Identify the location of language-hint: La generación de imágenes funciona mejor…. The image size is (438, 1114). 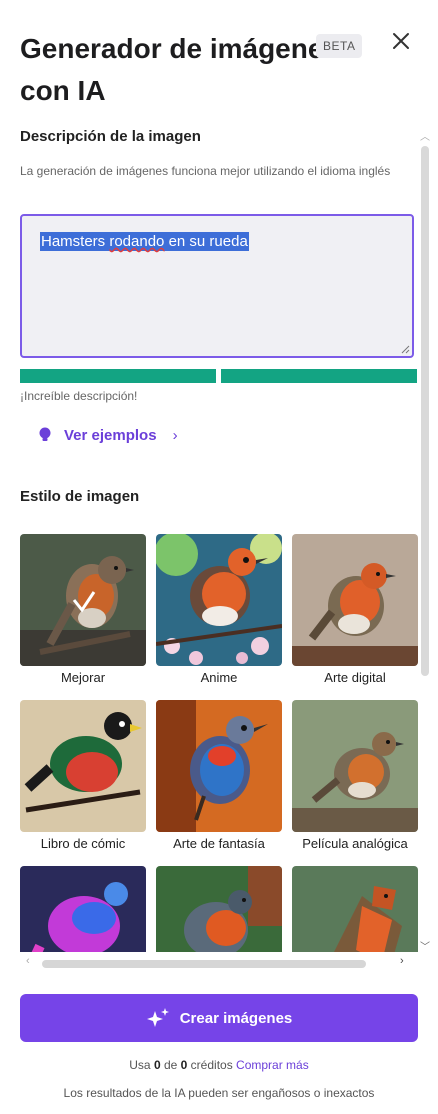
(205, 171).